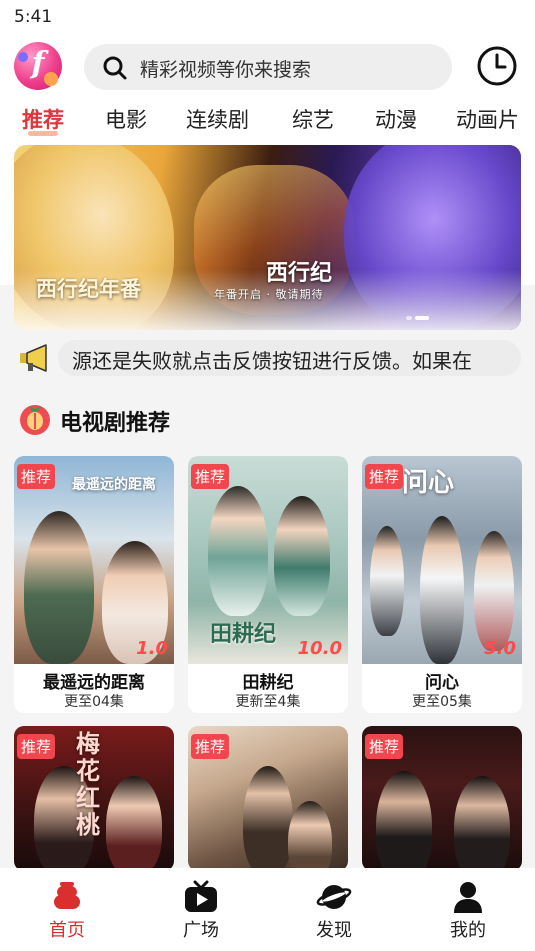 Image resolution: width=535 pixels, height=951 pixels. Describe the element at coordinates (201, 896) in the screenshot. I see `tv-play-icon` at that location.